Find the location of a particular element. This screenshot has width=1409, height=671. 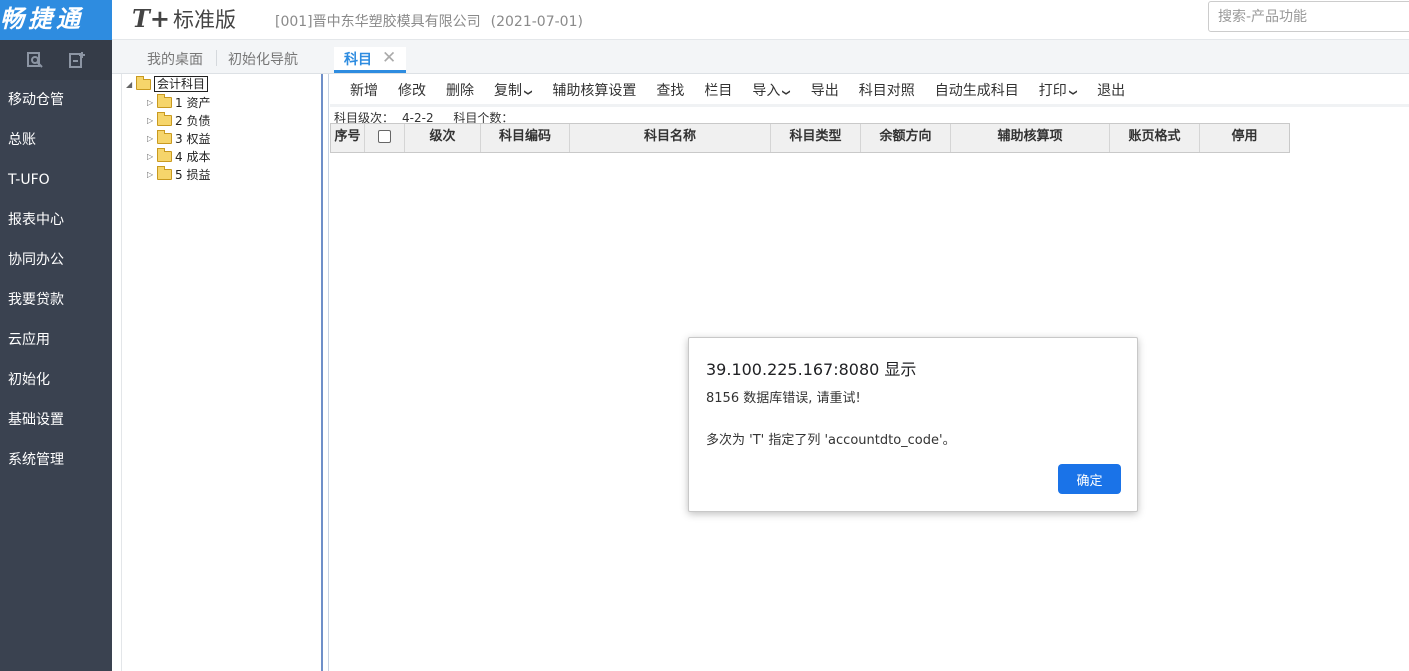

brand-edition: 标准版 is located at coordinates (204, 20).